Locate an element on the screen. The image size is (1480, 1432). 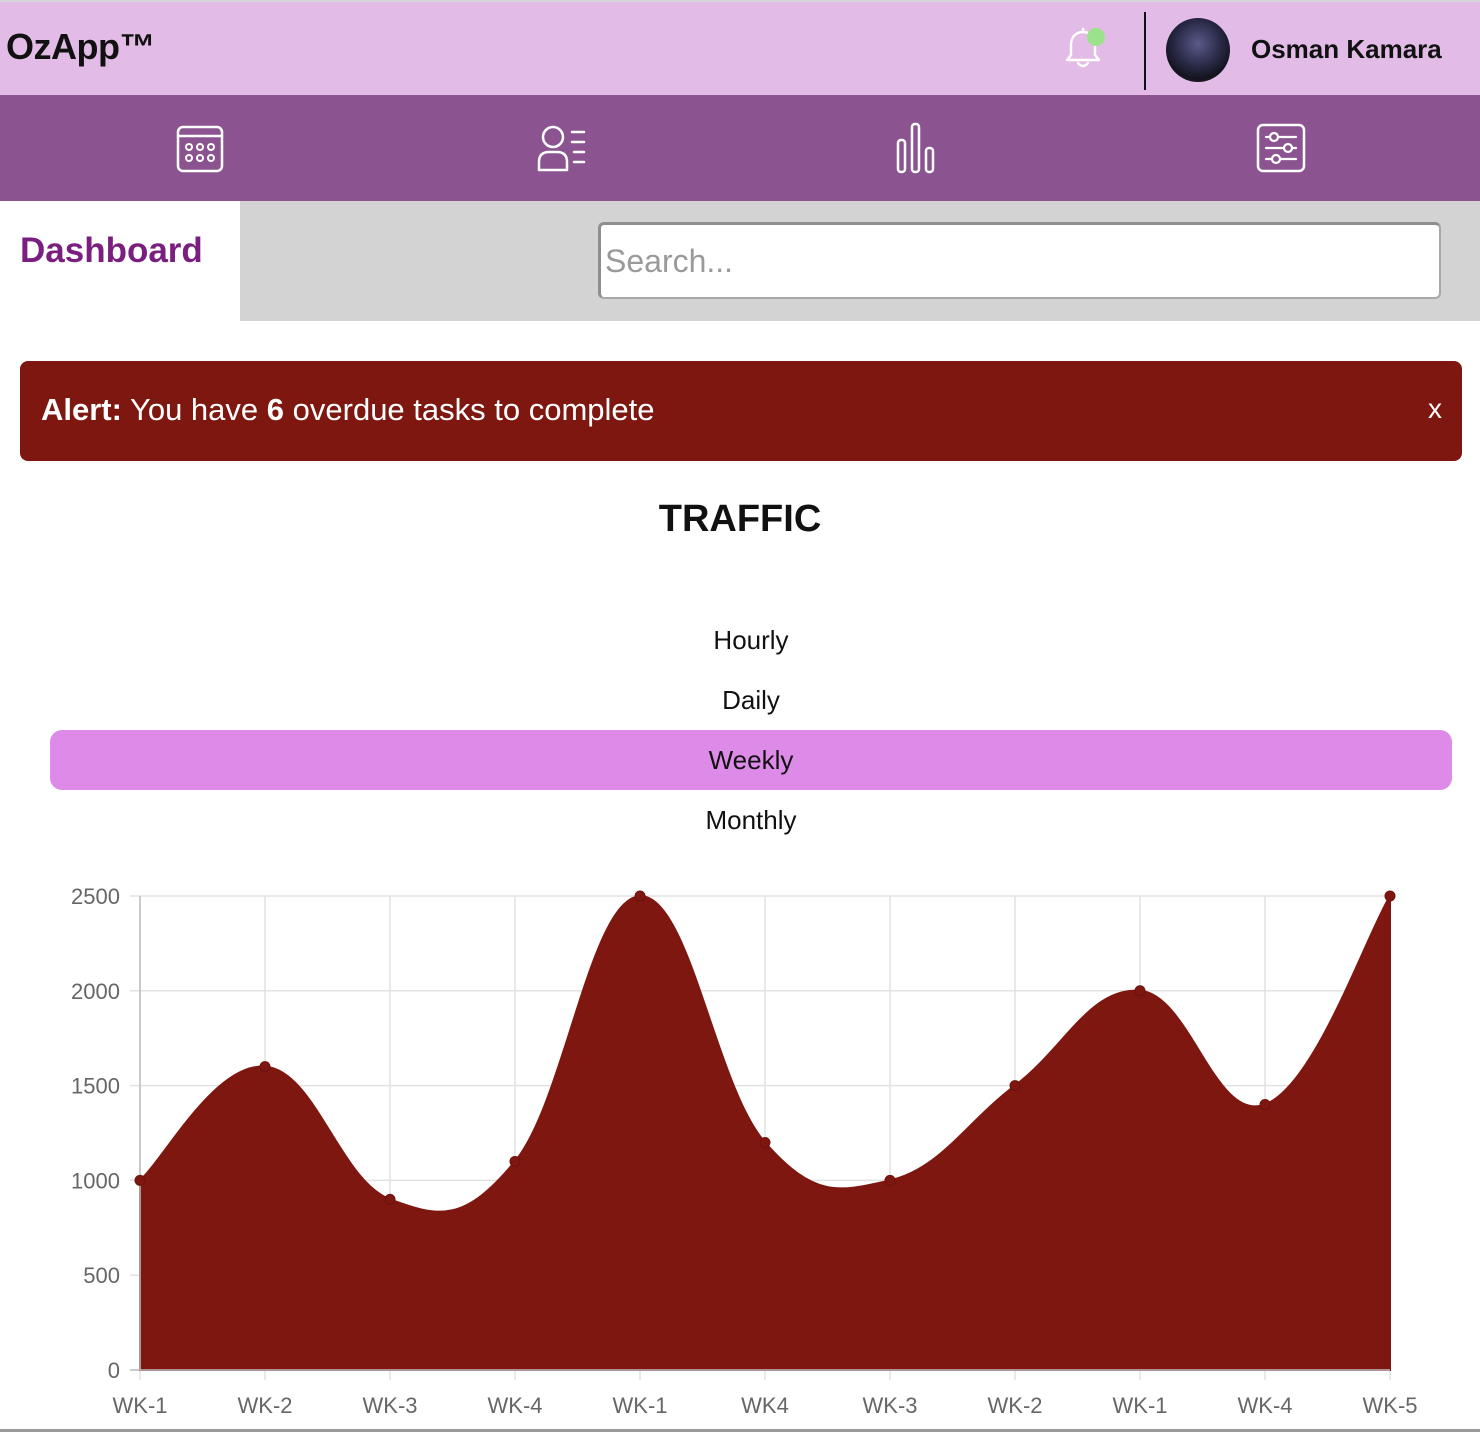
search-input is located at coordinates (1019, 260).